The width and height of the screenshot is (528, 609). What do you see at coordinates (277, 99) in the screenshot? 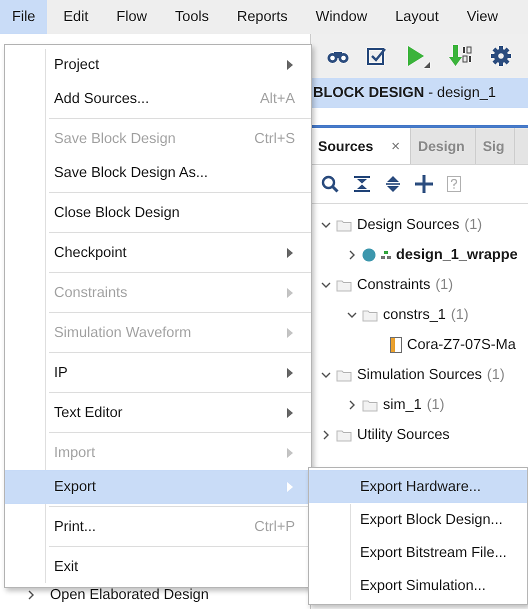
I see `shortcut-text: Alt+A` at bounding box center [277, 99].